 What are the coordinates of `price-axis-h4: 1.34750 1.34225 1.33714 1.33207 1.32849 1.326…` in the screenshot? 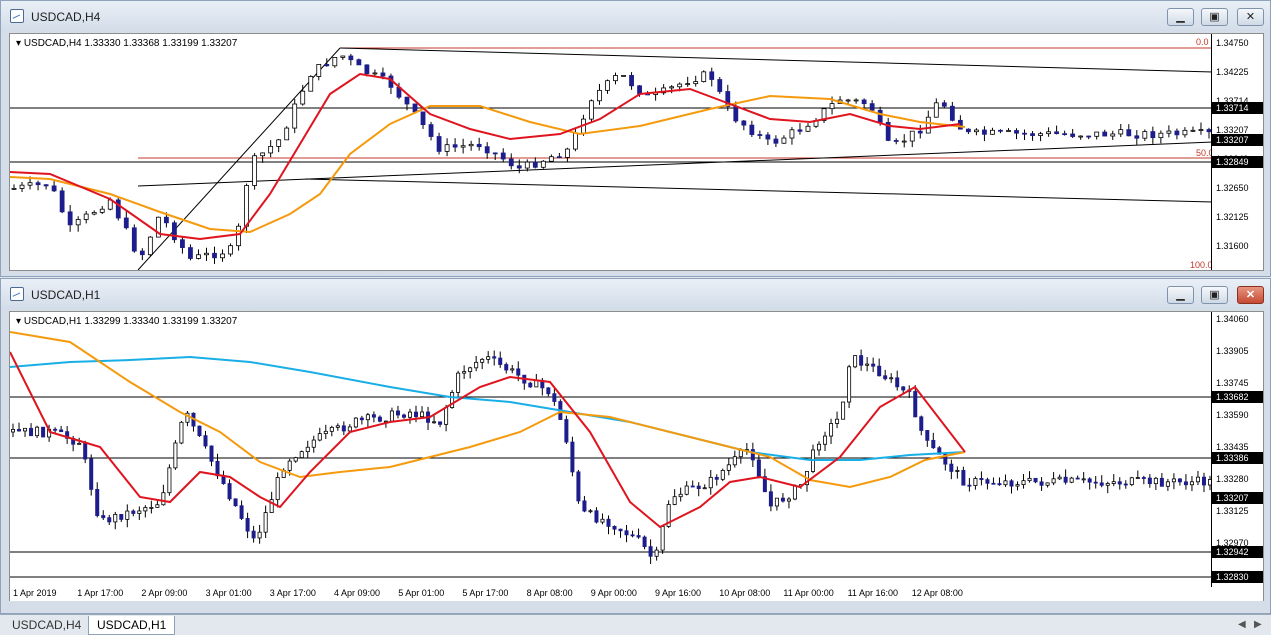 It's located at (1237, 152).